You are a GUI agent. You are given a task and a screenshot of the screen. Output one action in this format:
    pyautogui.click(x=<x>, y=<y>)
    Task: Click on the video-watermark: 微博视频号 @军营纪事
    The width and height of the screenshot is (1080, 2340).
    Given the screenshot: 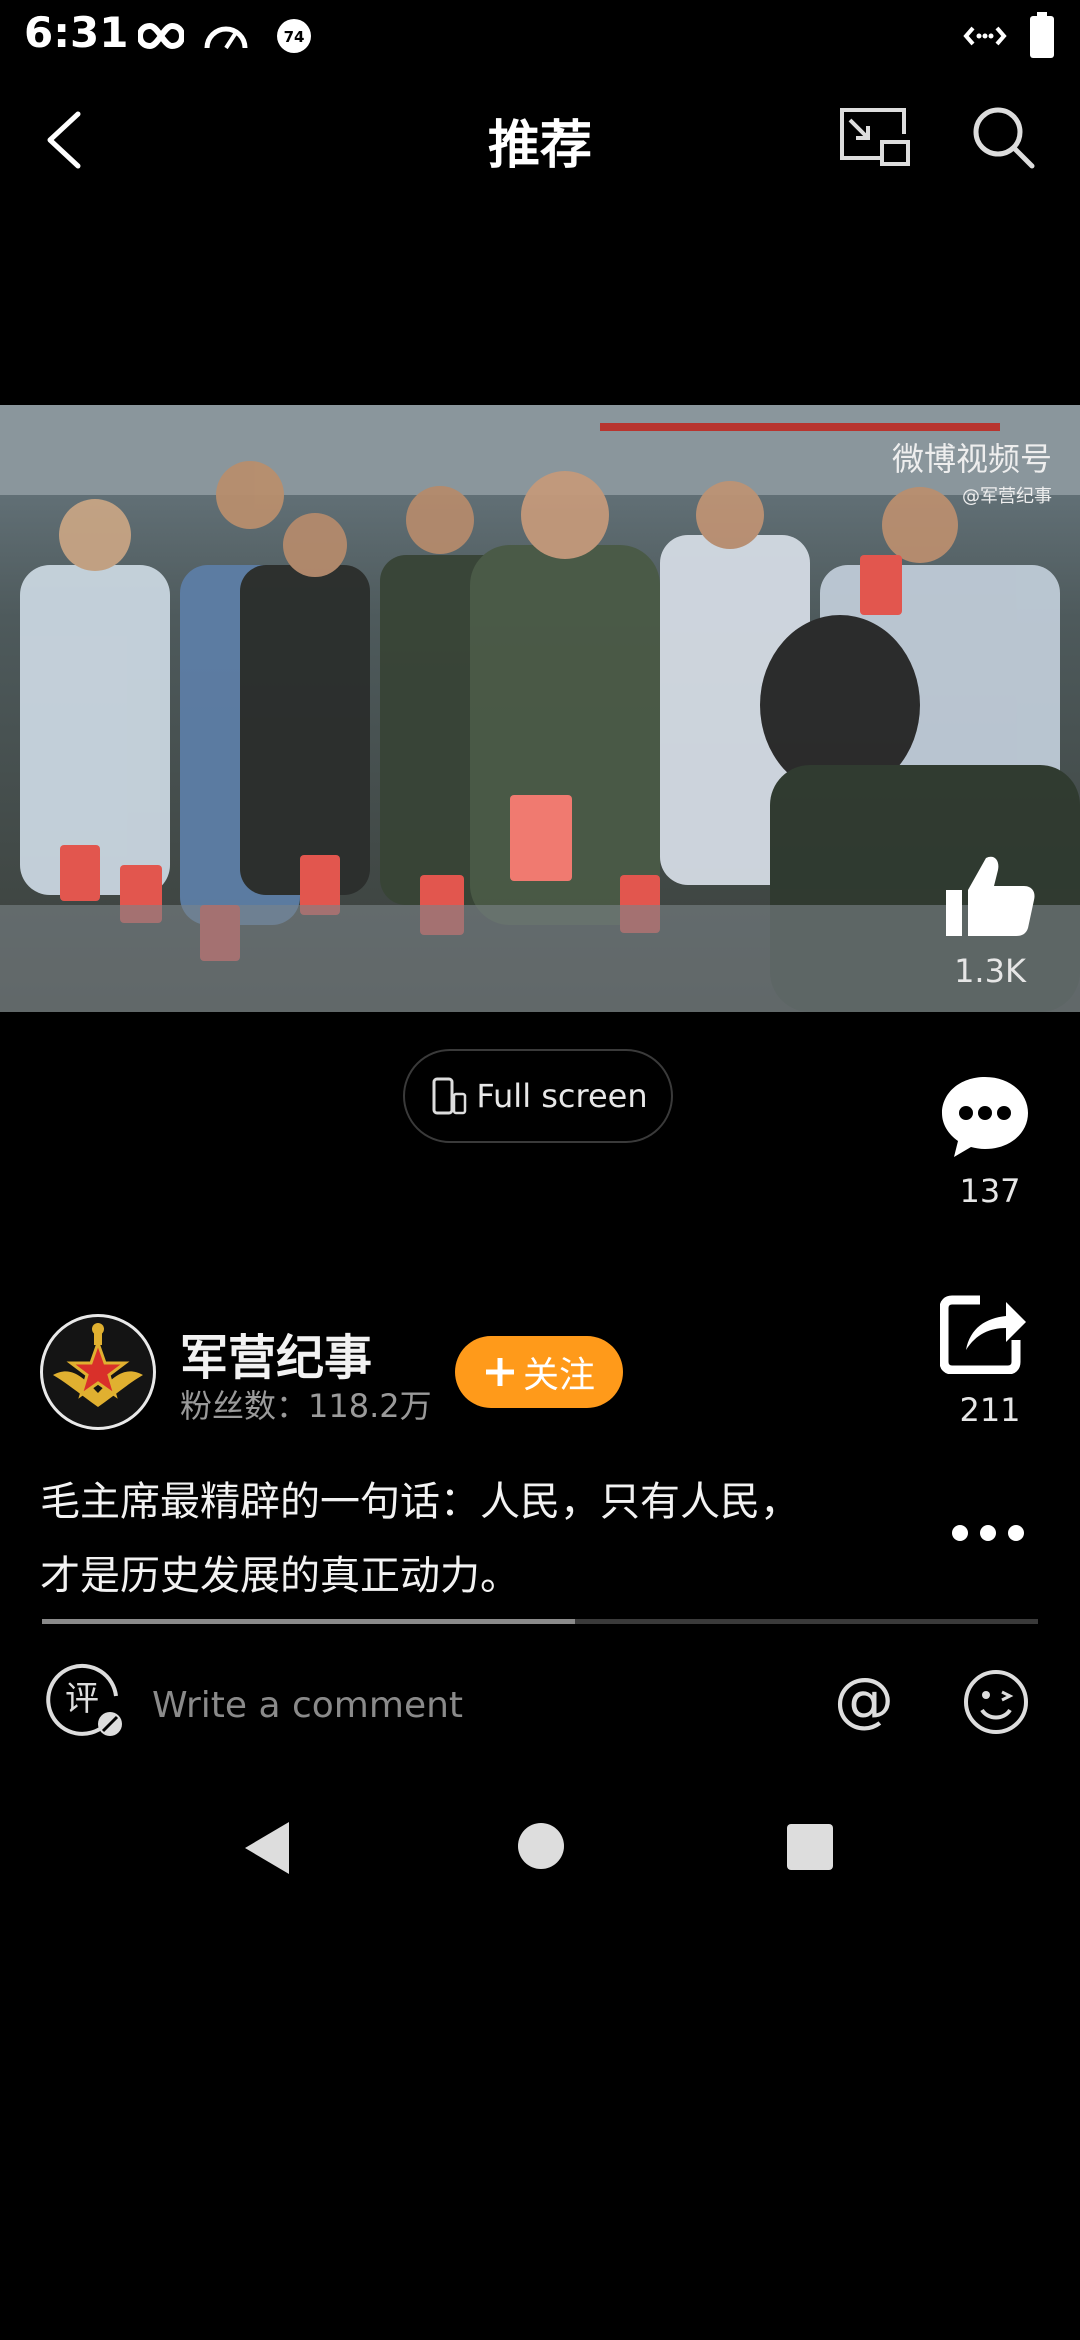 What is the action you would take?
    pyautogui.click(x=972, y=471)
    